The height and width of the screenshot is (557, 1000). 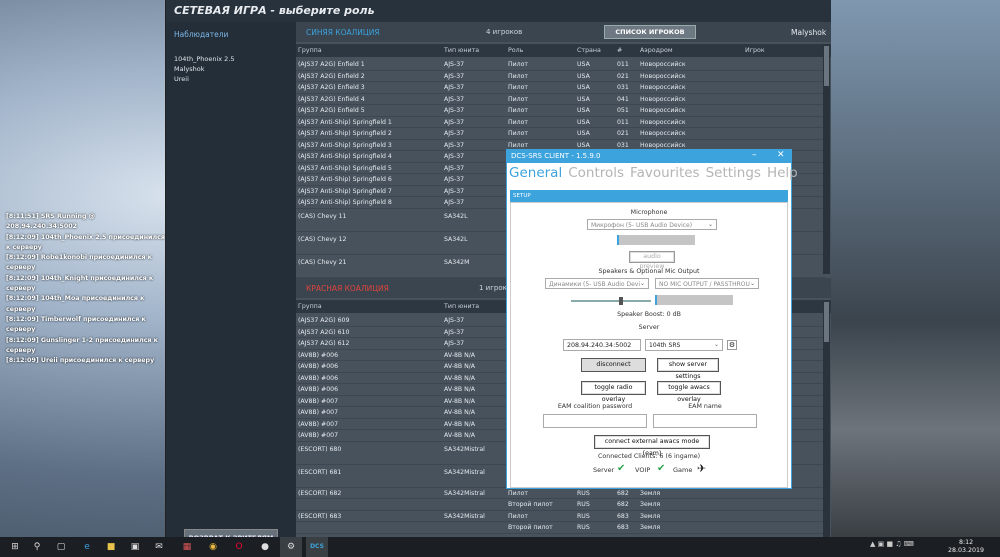 What do you see at coordinates (704, 284) in the screenshot?
I see `mic-output-select-value: NO MIC OUTPUT / PASSTHROU` at bounding box center [704, 284].